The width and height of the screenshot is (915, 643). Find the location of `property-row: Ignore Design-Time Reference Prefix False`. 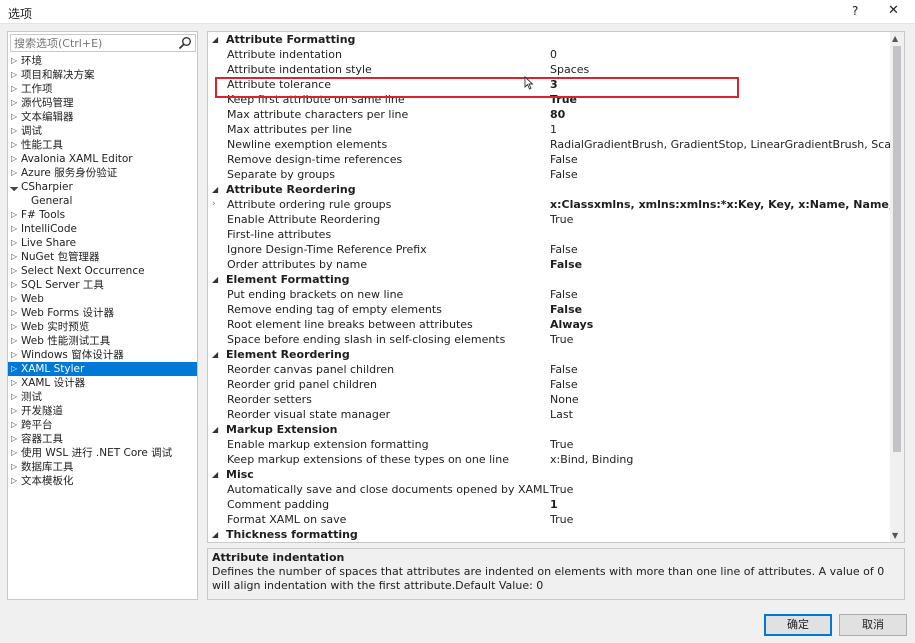

property-row: Ignore Design-Time Reference Prefix False is located at coordinates (549, 249).